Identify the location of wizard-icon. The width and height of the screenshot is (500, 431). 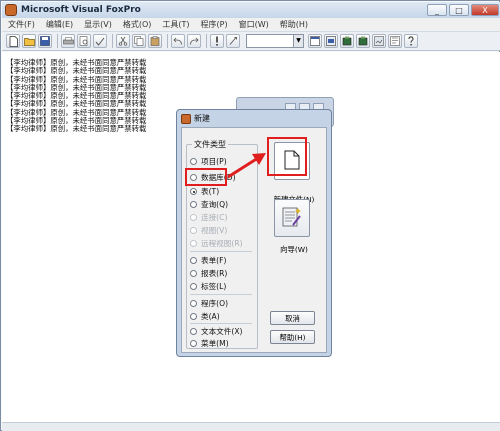
(292, 218).